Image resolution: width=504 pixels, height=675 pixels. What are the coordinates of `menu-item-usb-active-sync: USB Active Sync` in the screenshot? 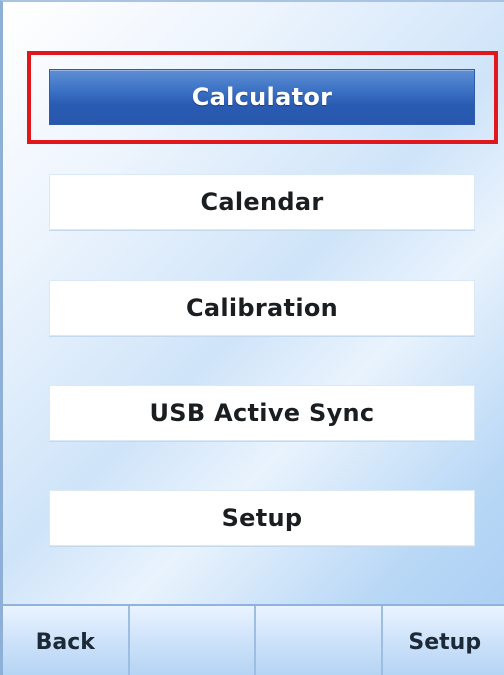 It's located at (262, 413).